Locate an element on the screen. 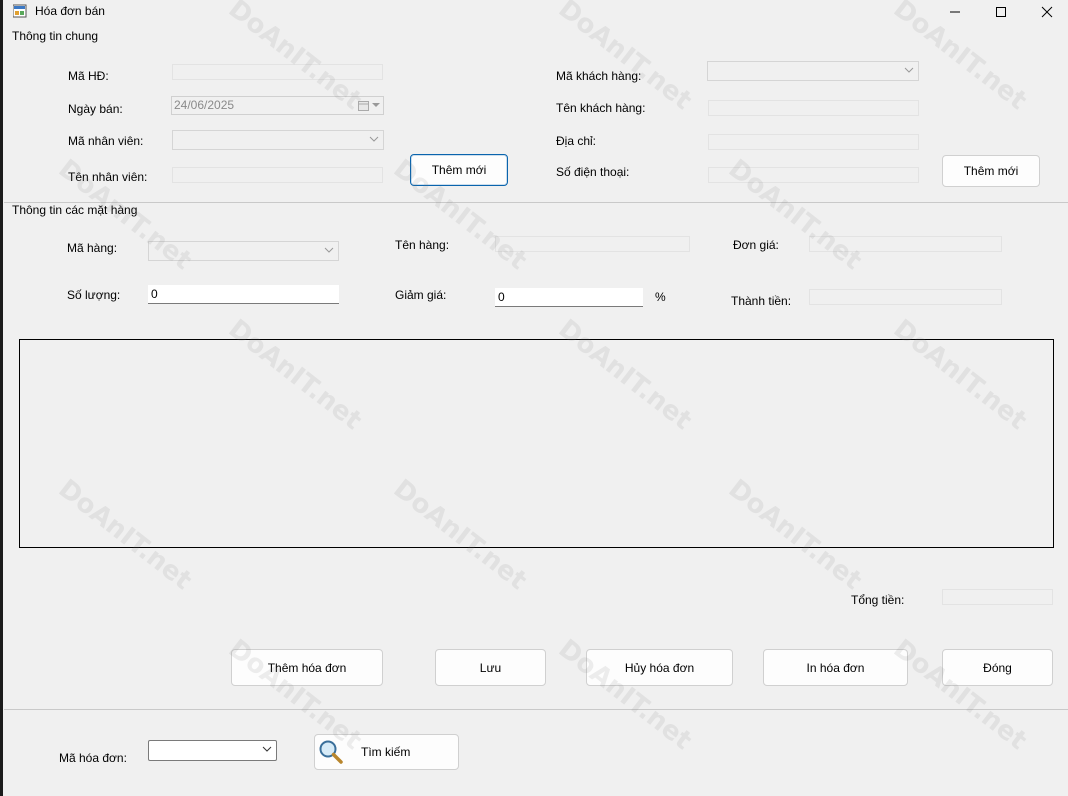 The width and height of the screenshot is (1068, 796). item-id-combo is located at coordinates (243, 251).